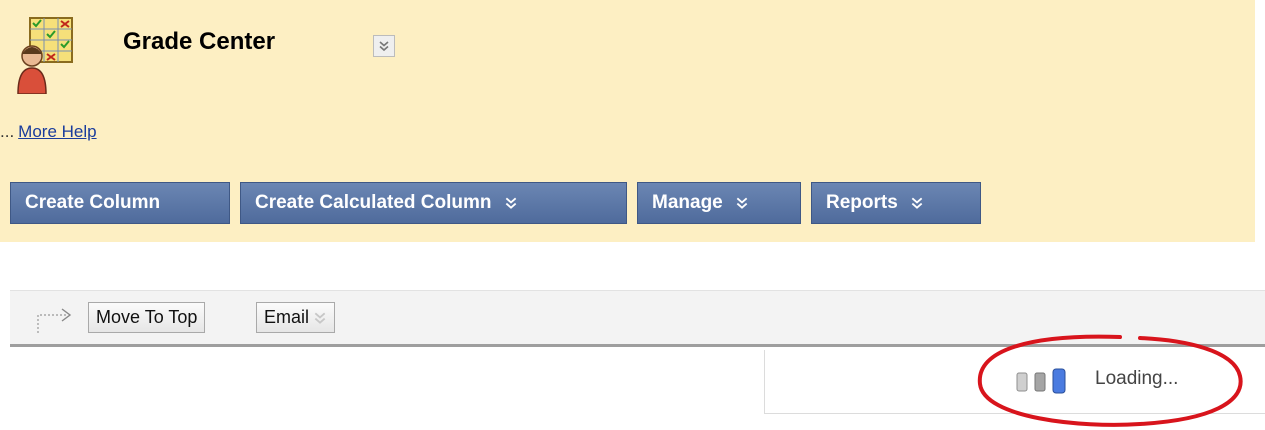 The height and width of the screenshot is (430, 1265). I want to click on help-row: ... More Help, so click(48, 132).